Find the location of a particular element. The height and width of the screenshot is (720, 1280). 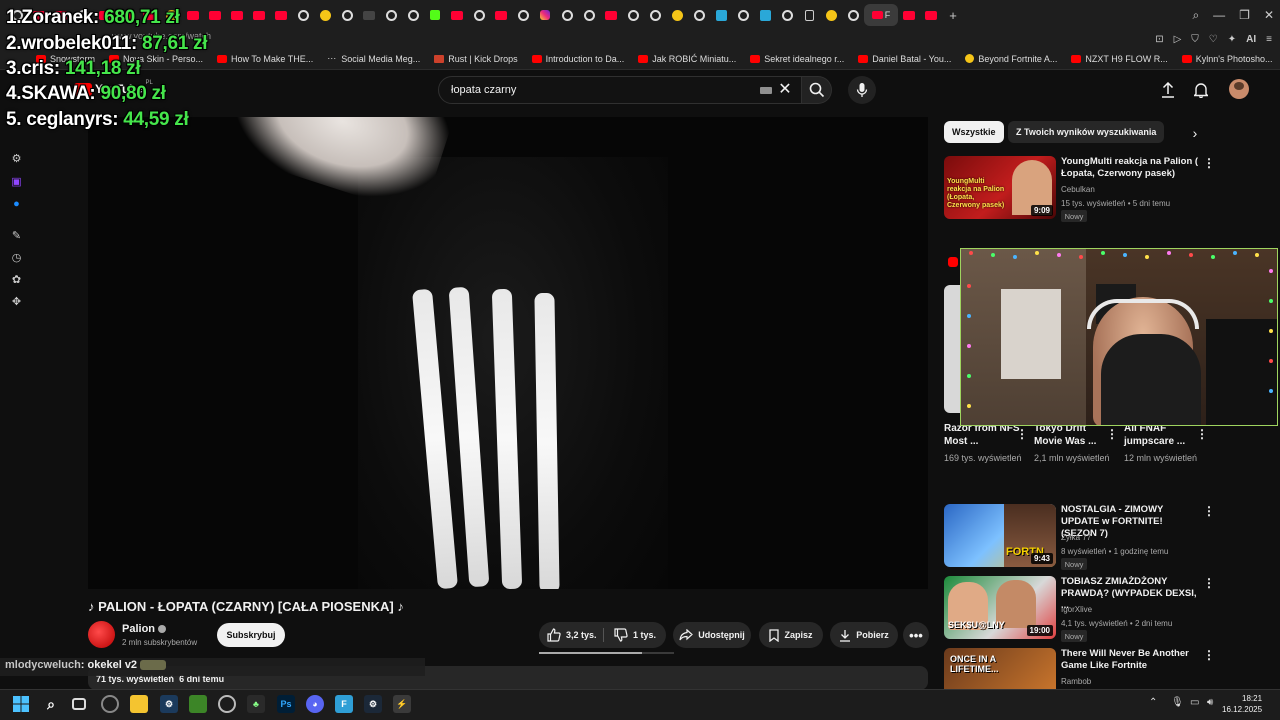

messenger-icon: ● is located at coordinates (16, 203).